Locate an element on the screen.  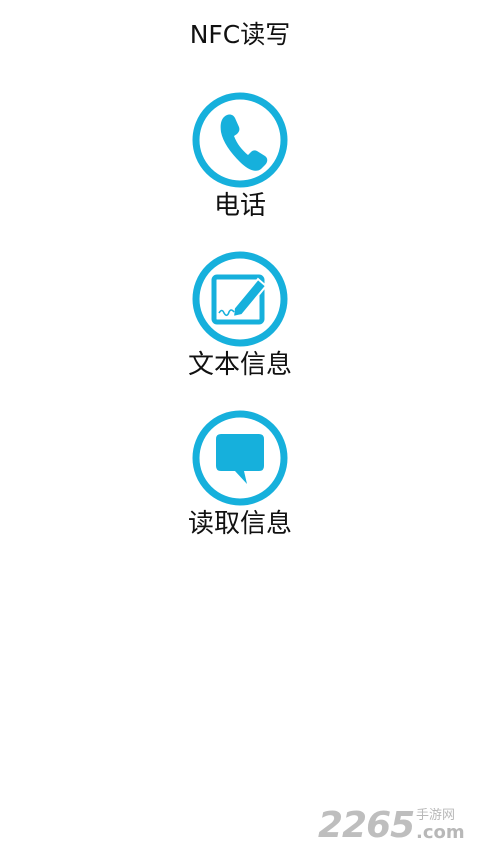
site-watermark: 2265 手游网 .com is located at coordinates (393, 826).